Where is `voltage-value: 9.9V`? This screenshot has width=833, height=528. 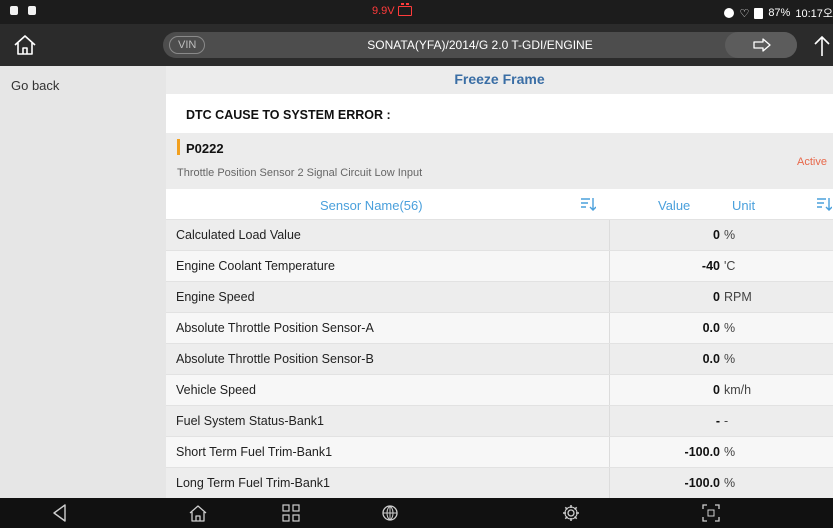 voltage-value: 9.9V is located at coordinates (383, 11).